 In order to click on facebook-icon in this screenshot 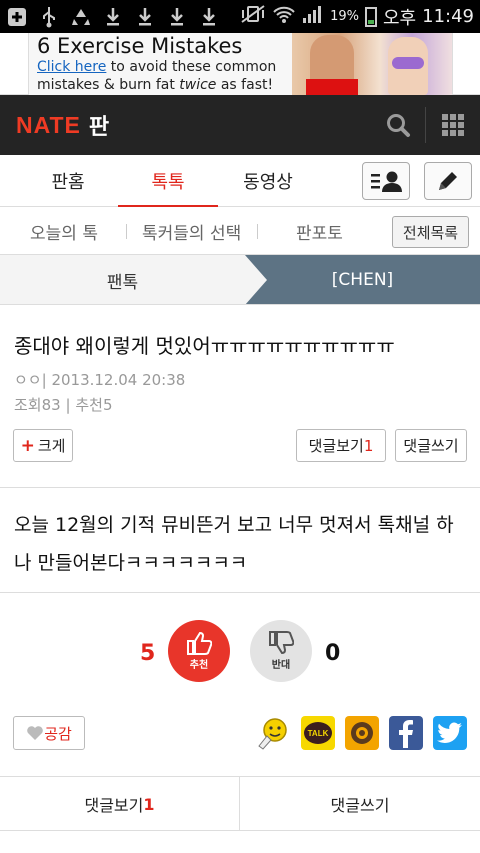, I will do `click(406, 734)`.